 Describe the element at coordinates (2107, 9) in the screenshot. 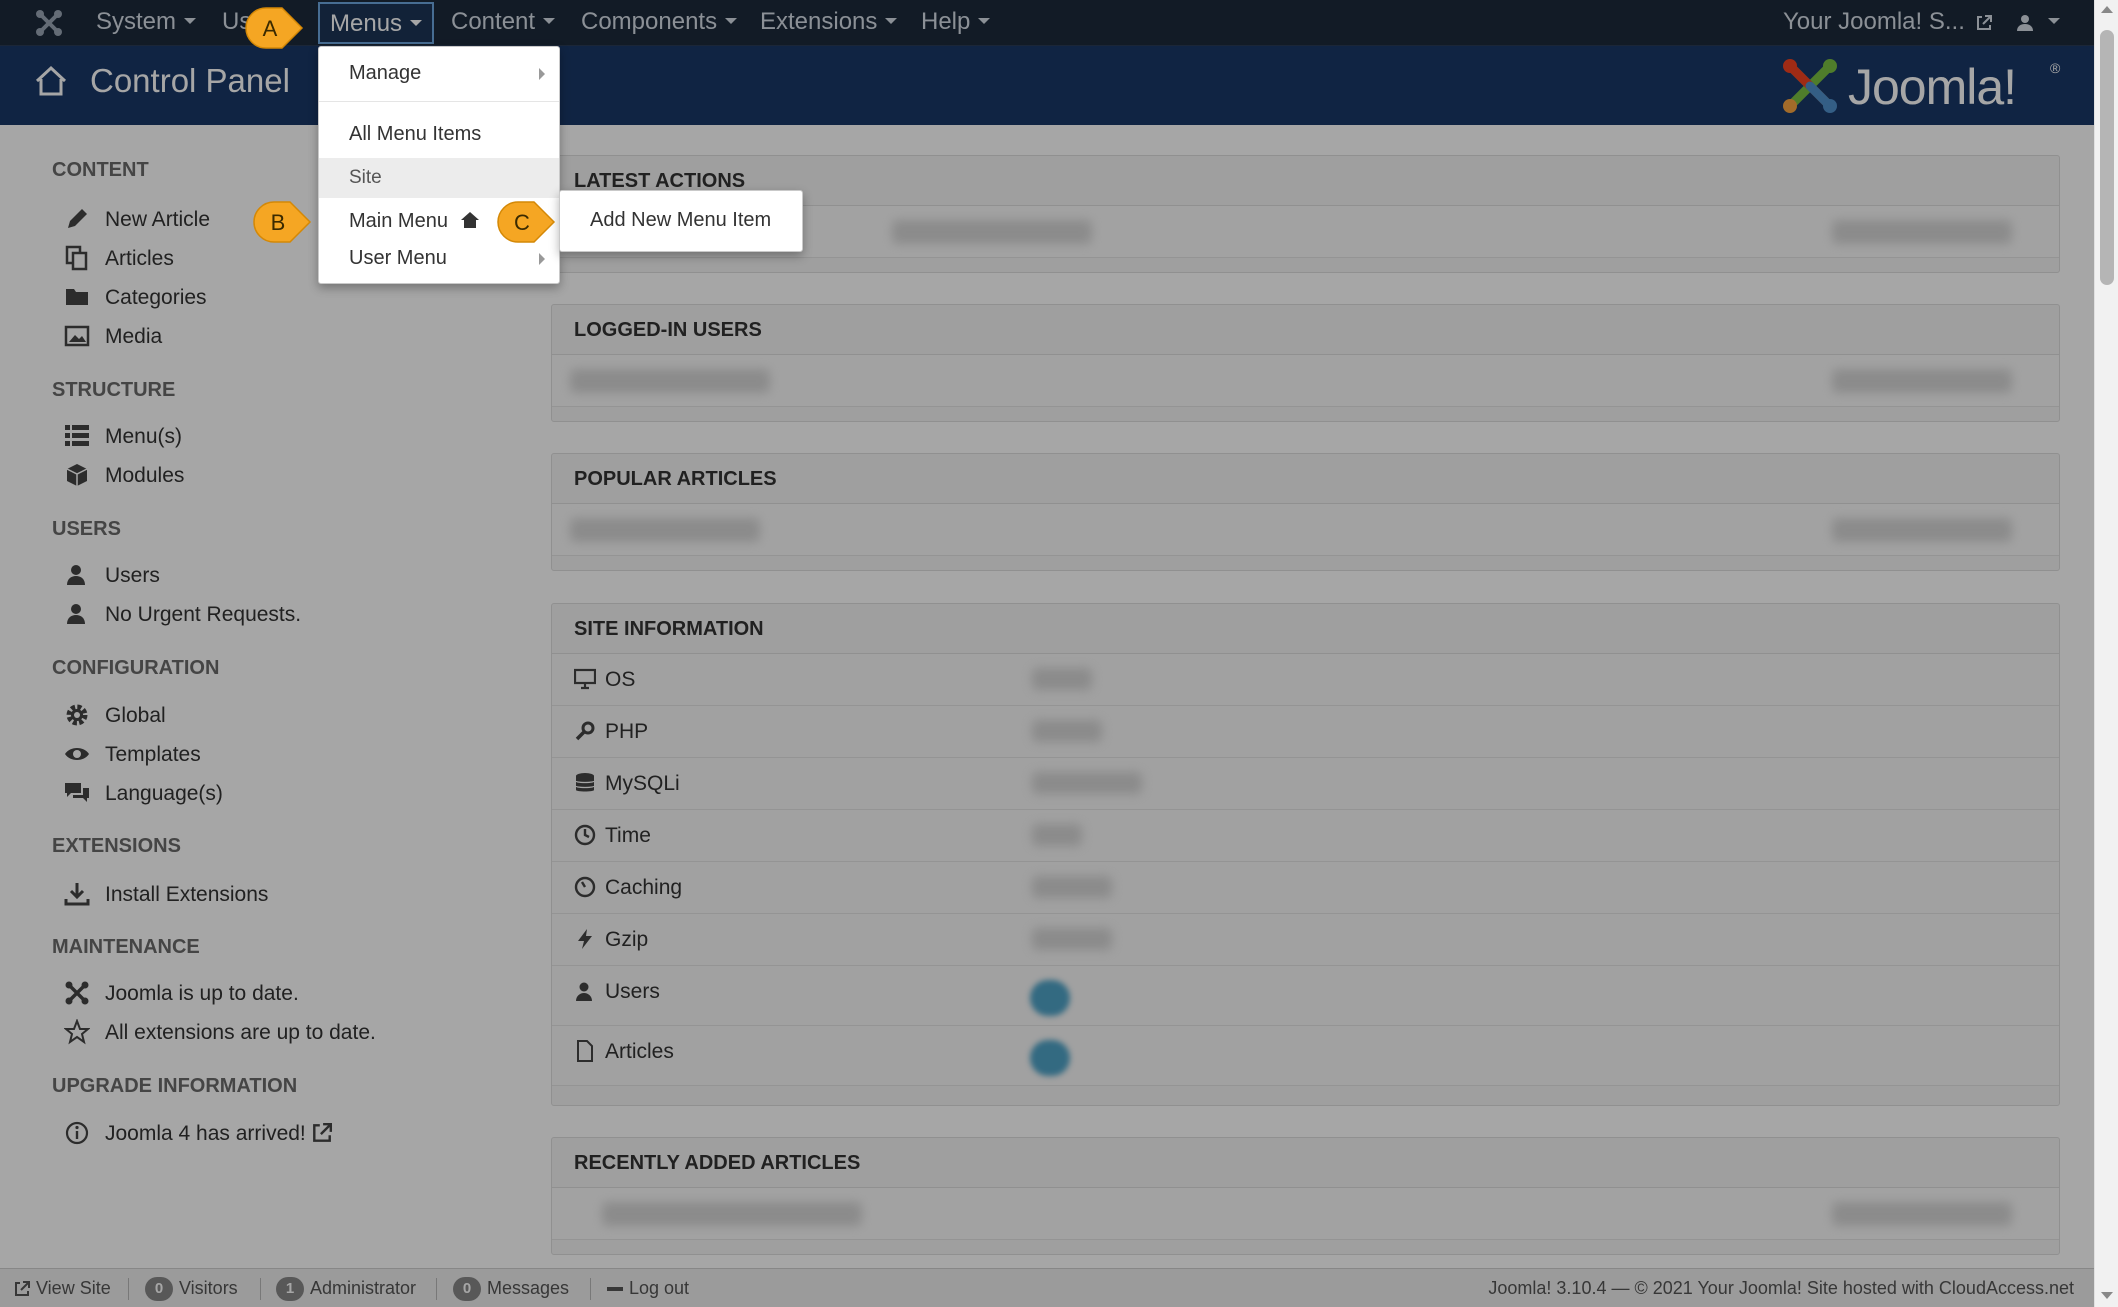

I see `scroll-up-arrow-icon` at that location.